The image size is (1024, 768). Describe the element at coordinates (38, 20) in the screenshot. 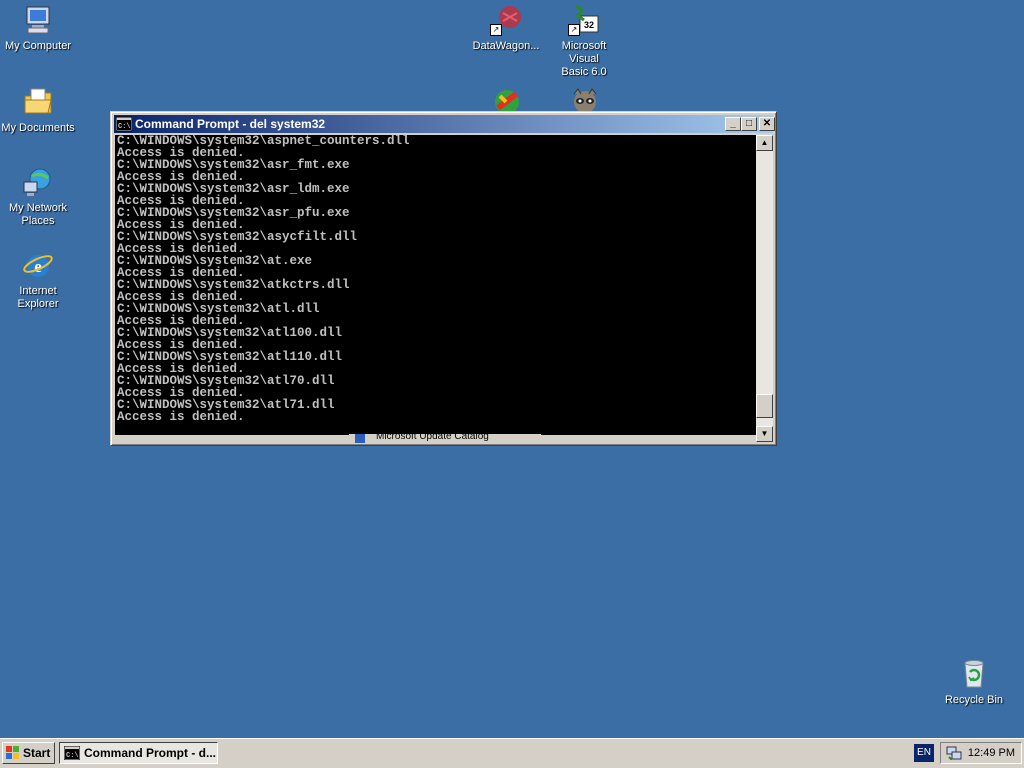

I see `my-computer-icon` at that location.